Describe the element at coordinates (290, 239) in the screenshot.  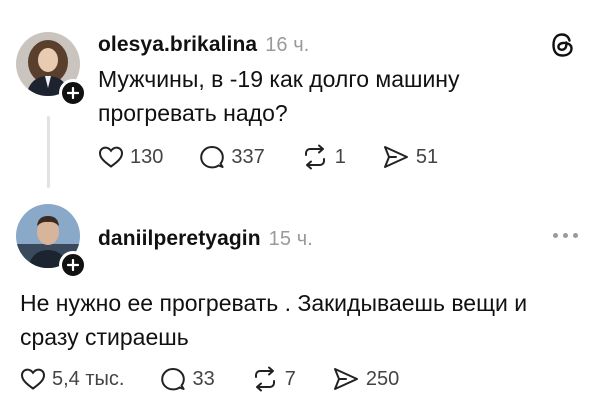
I see `reply-timestamp: 15 ч.` at that location.